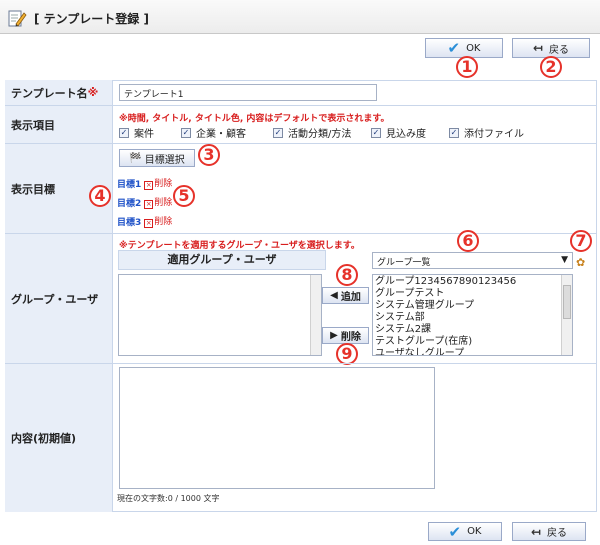 This screenshot has width=600, height=545. What do you see at coordinates (158, 202) in the screenshot?
I see `delete-goal-2: × 削除` at bounding box center [158, 202].